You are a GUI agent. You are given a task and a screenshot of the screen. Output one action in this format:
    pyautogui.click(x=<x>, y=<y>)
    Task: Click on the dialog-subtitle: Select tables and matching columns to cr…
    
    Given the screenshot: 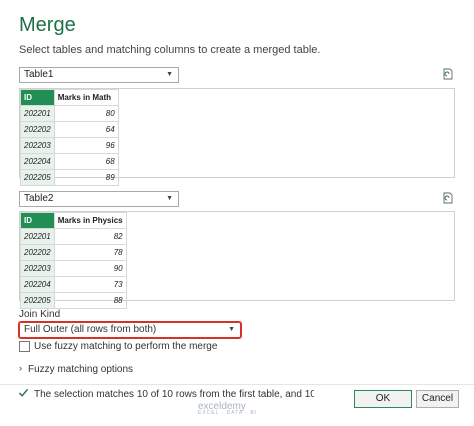 What is the action you would take?
    pyautogui.click(x=170, y=50)
    